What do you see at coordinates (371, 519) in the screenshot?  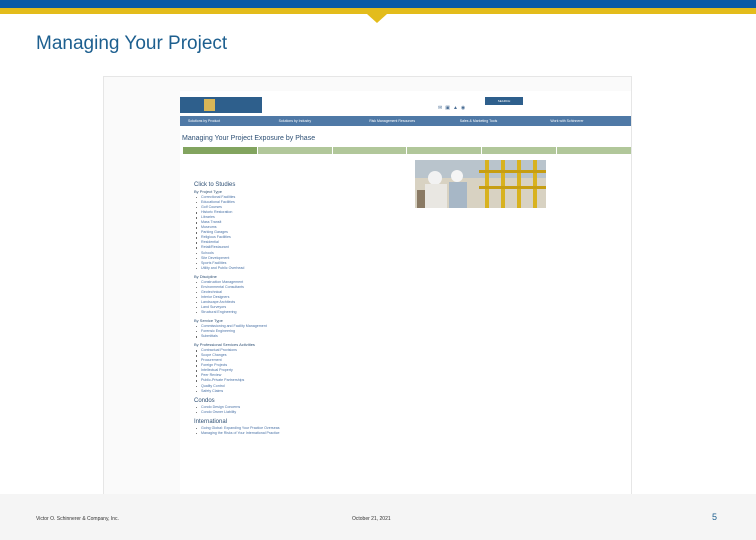 I see `footer-date: October 21, 2021` at bounding box center [371, 519].